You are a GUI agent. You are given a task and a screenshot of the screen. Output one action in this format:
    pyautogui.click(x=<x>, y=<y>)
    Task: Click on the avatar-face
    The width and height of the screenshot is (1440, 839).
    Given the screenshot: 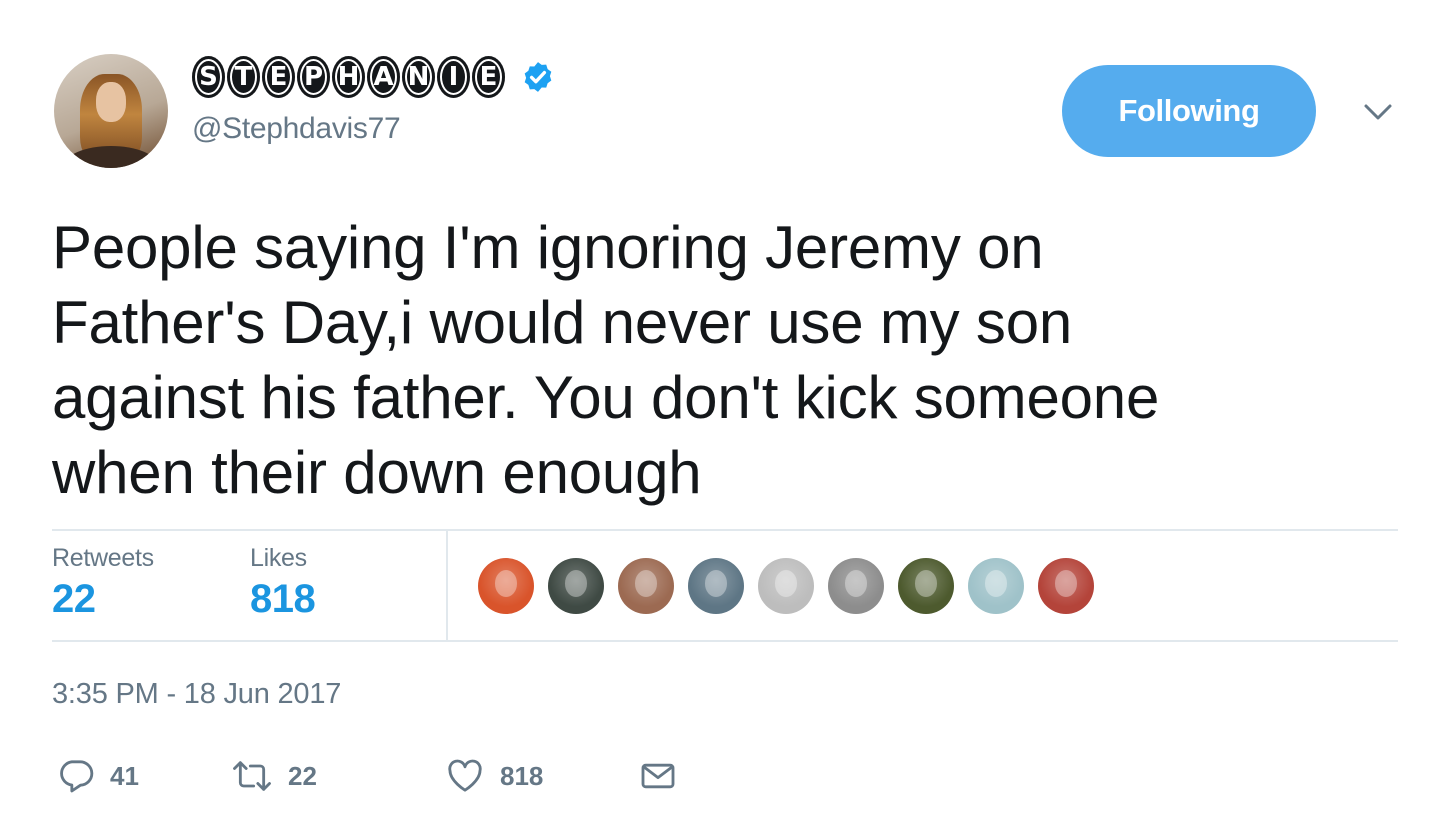 What is the action you would take?
    pyautogui.click(x=111, y=102)
    